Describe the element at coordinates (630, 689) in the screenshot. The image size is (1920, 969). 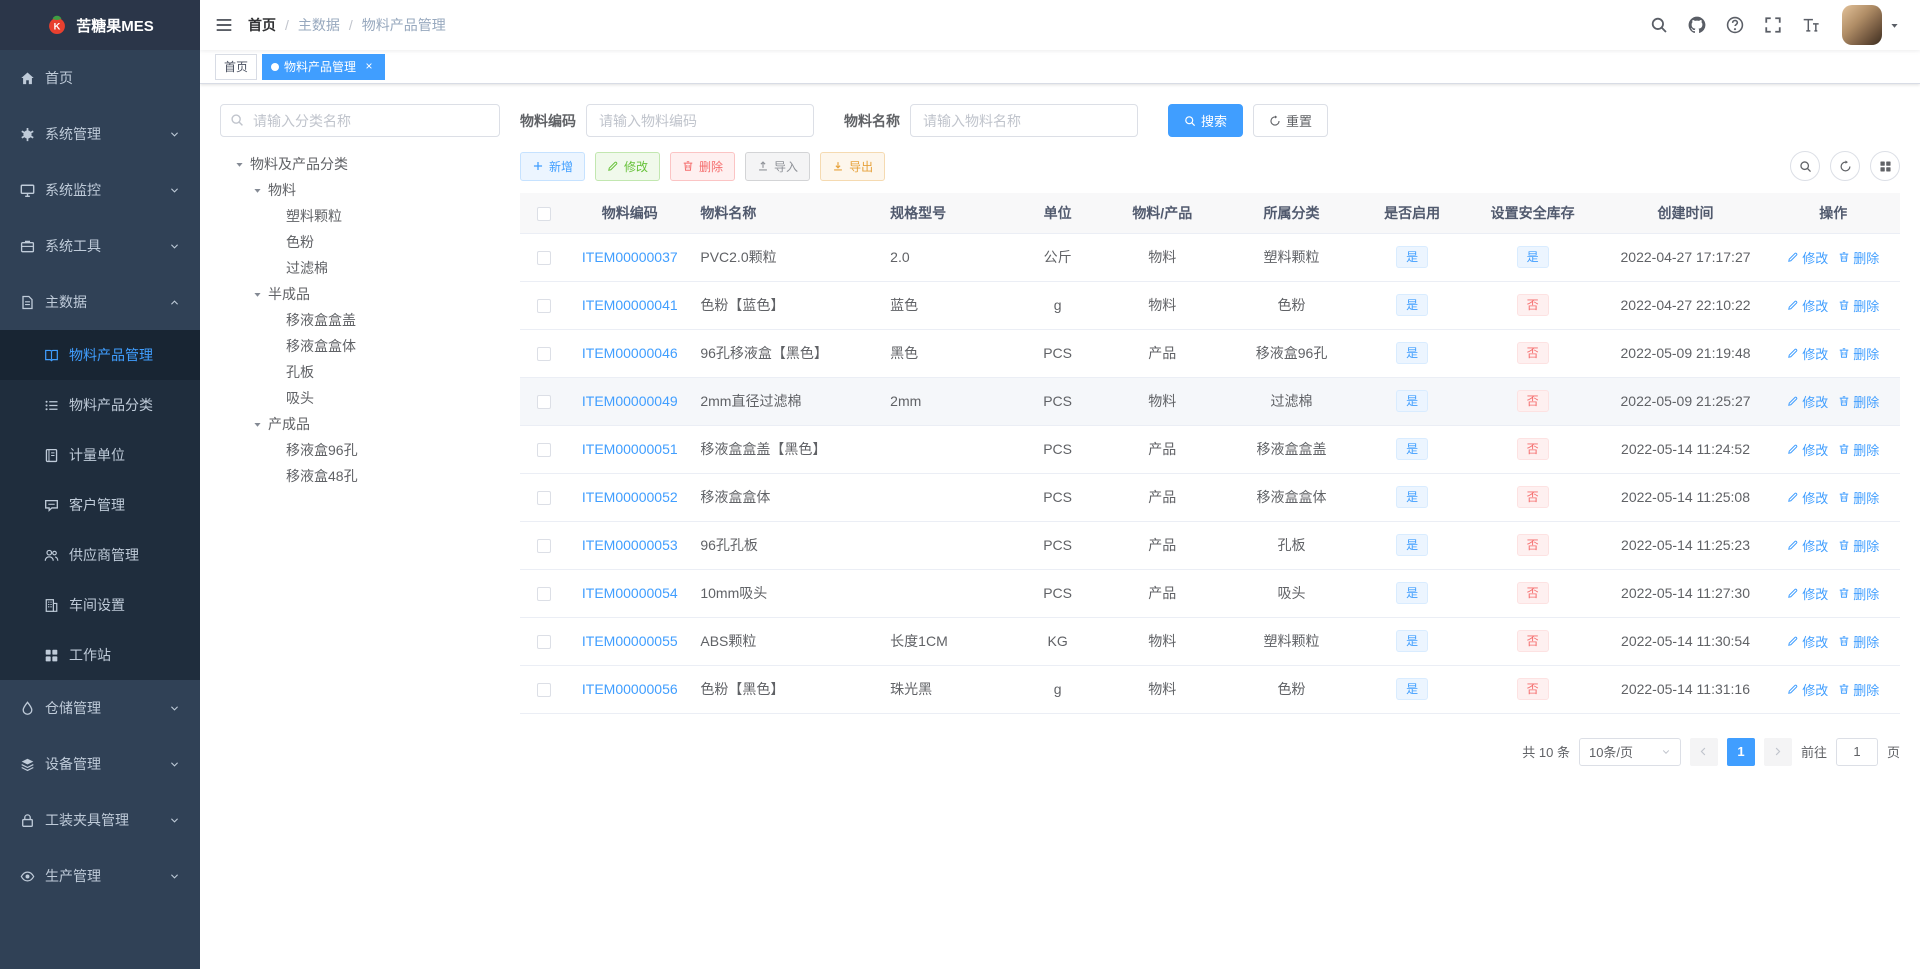
I see `material-code-link: ITEM00000056` at that location.